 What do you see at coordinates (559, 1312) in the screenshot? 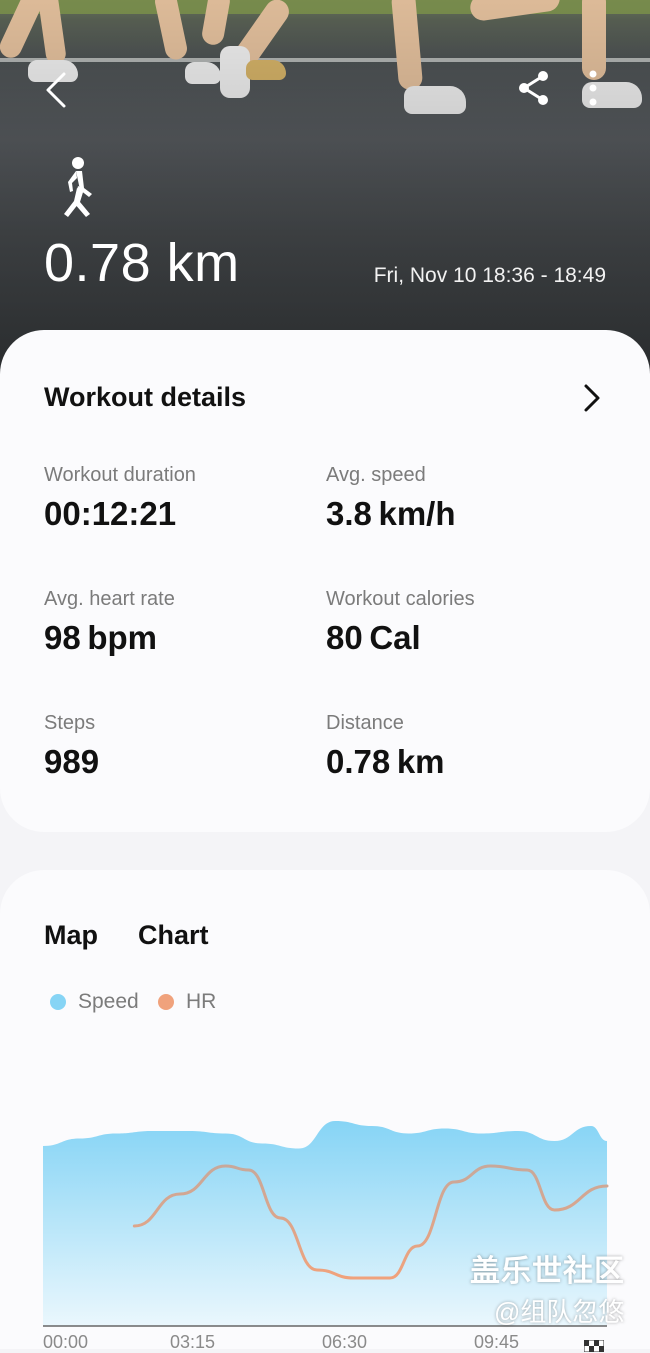
I see `watermark-author: @组队忽悠` at bounding box center [559, 1312].